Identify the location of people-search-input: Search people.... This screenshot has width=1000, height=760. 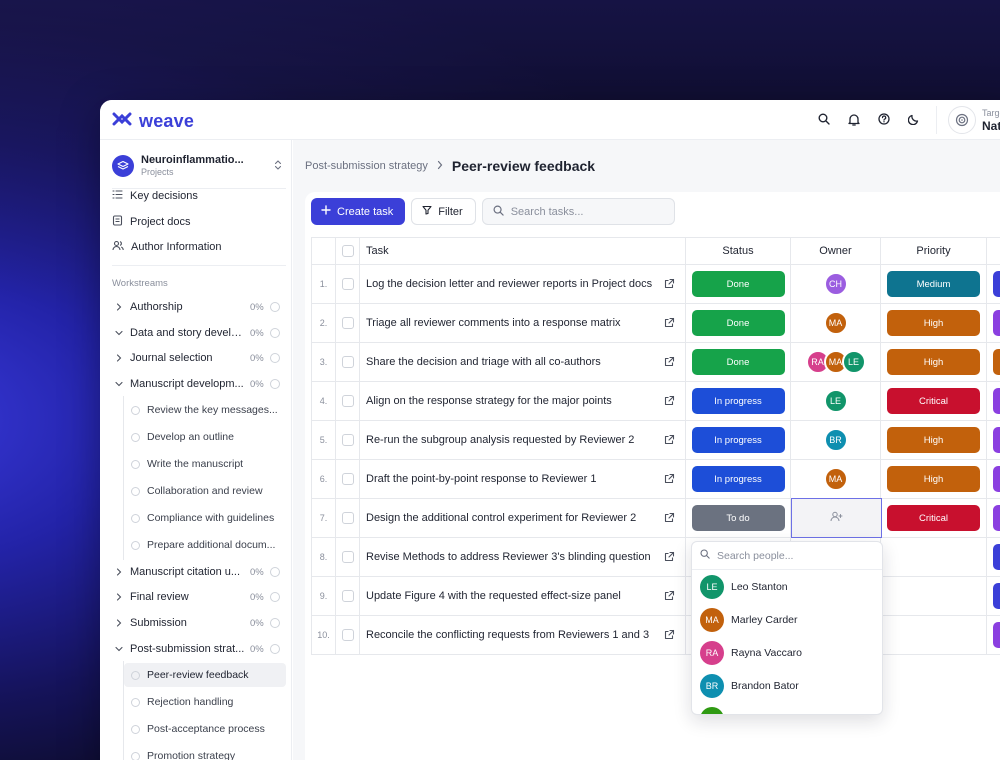
(787, 556).